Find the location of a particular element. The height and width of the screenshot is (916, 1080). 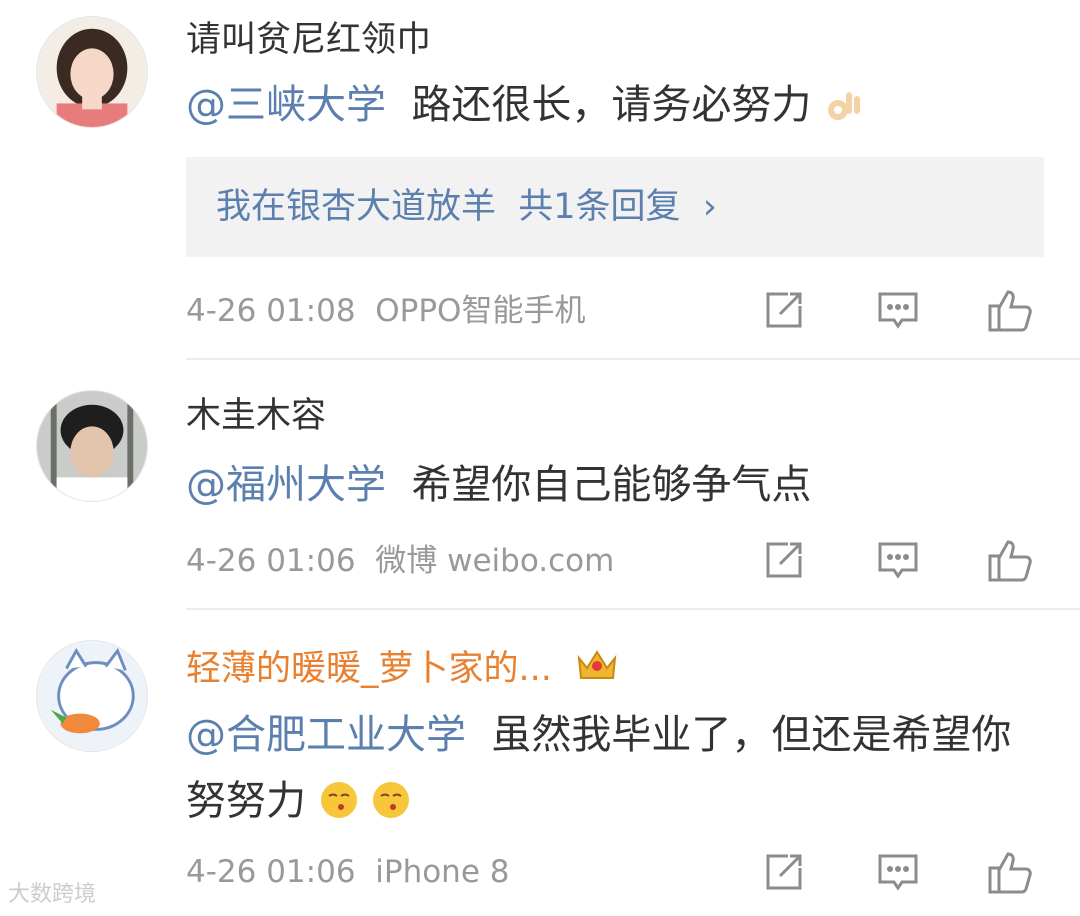

comment-text: @福州大学 希望你自己能够争气点 is located at coordinates (603, 485).